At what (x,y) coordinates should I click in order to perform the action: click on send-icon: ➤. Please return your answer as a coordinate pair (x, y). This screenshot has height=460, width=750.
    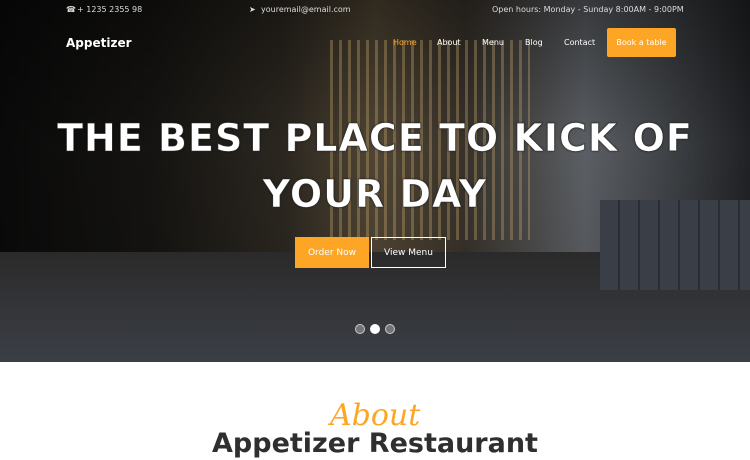
    Looking at the image, I should click on (252, 9).